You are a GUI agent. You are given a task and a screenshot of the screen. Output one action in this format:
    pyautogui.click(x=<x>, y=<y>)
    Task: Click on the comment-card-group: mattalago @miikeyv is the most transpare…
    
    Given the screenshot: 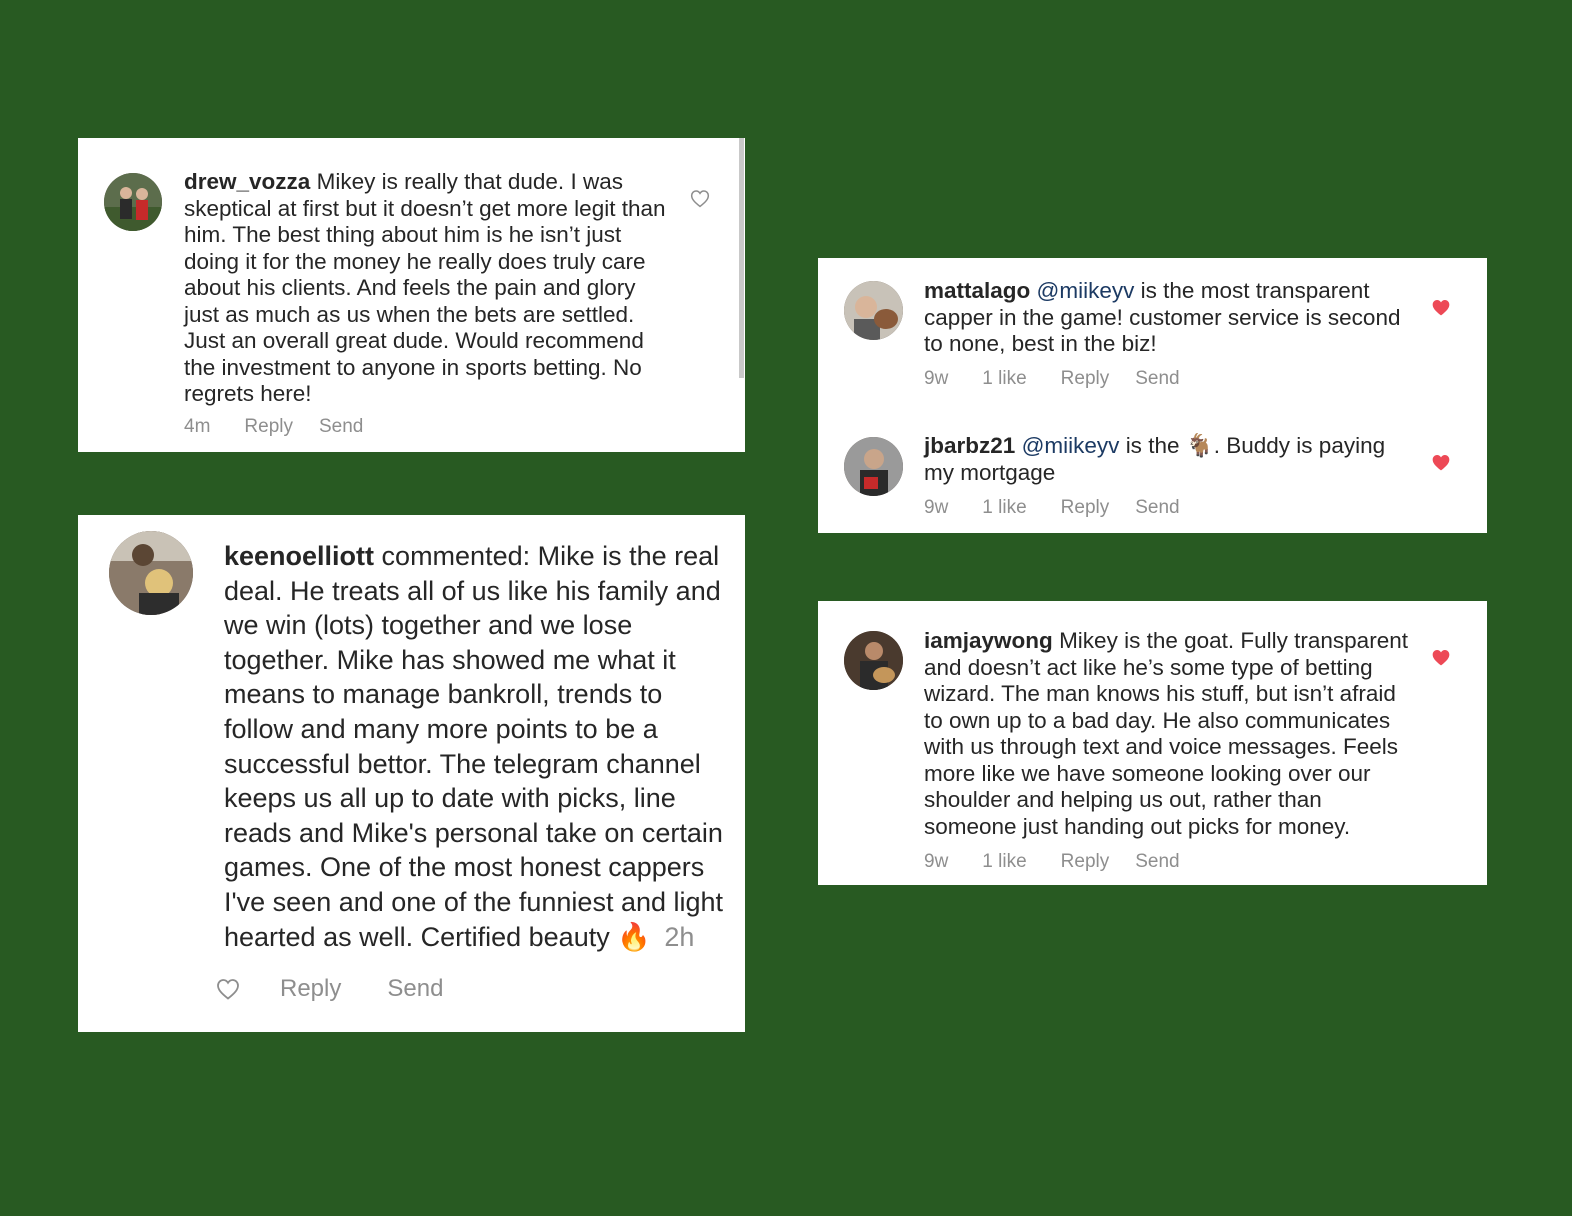 What is the action you would take?
    pyautogui.click(x=1152, y=395)
    